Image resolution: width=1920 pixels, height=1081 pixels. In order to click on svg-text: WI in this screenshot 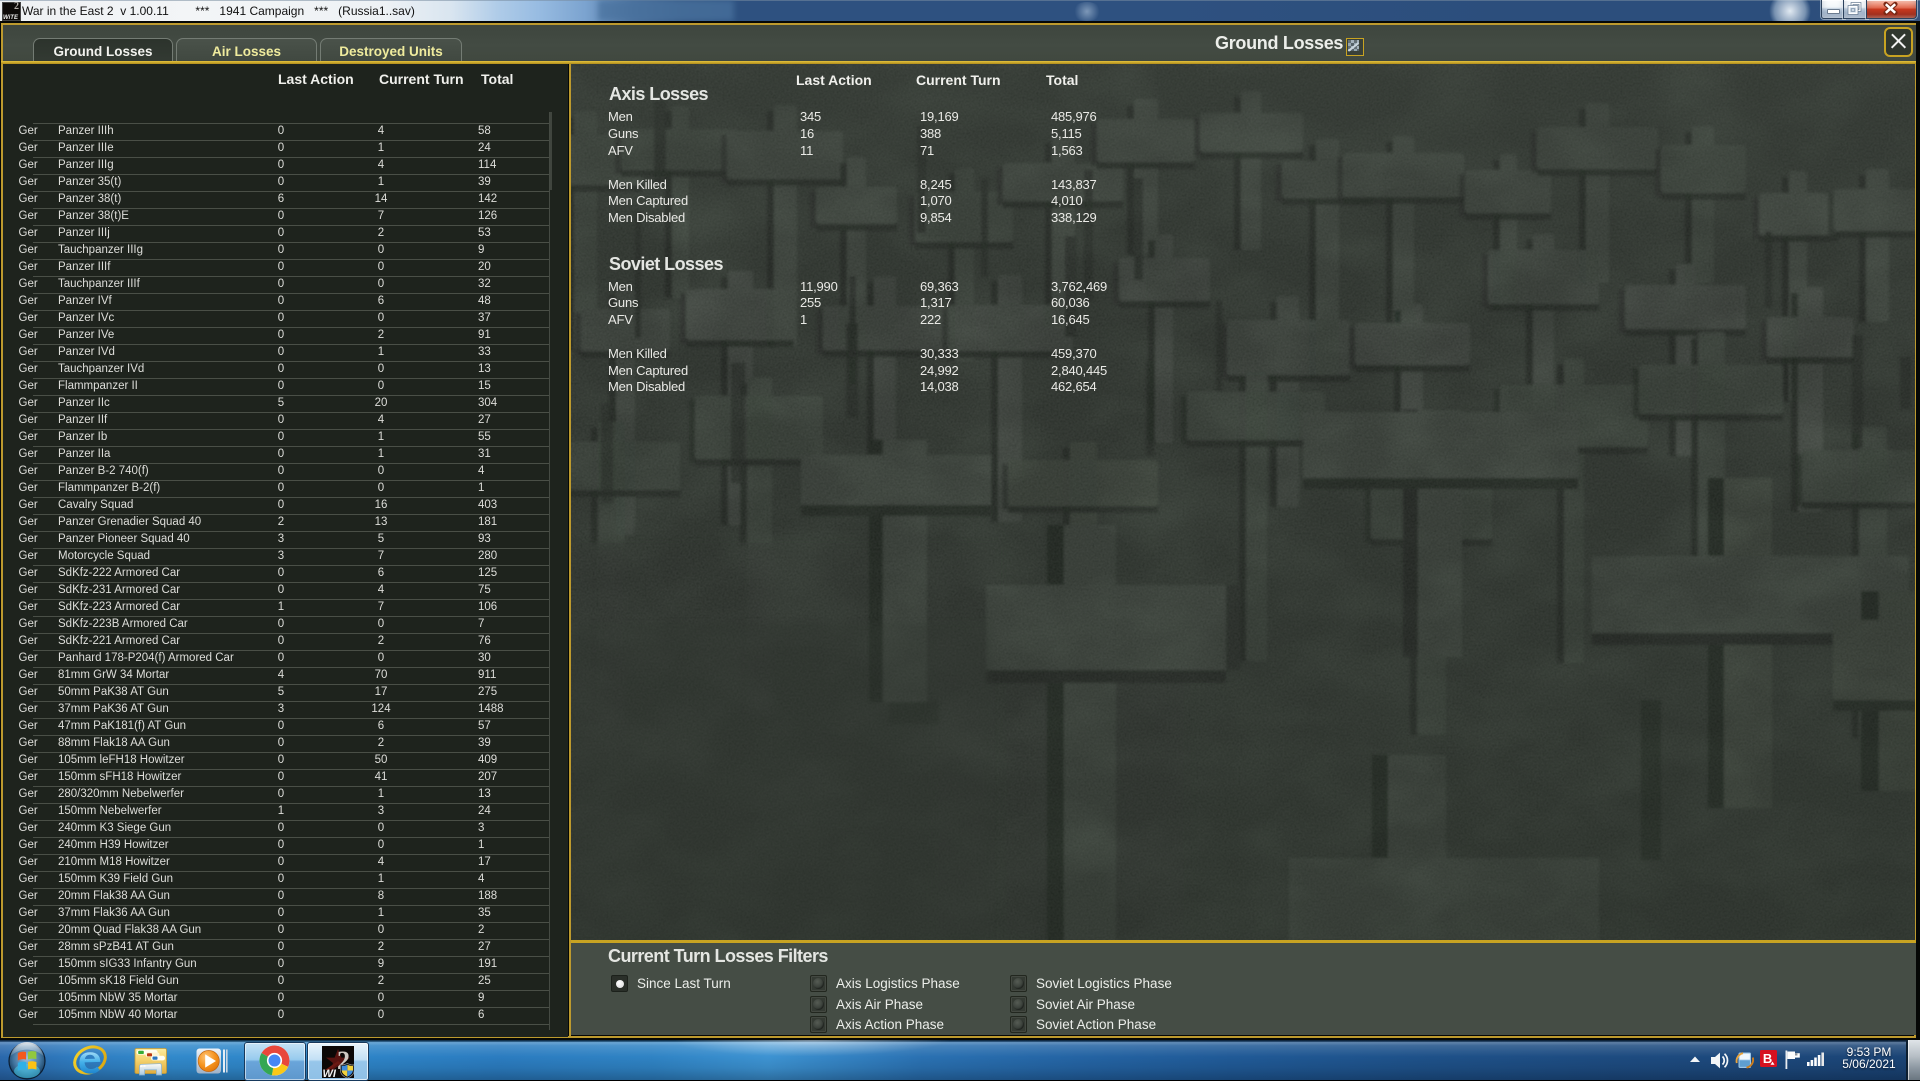, I will do `click(330, 1073)`.